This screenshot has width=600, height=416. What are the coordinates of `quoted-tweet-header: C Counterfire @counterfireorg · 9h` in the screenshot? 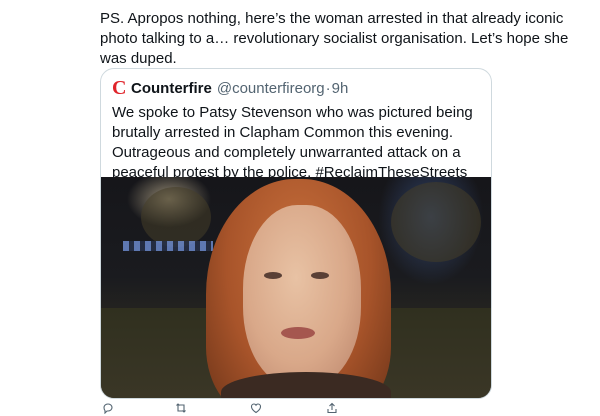 It's located at (230, 88).